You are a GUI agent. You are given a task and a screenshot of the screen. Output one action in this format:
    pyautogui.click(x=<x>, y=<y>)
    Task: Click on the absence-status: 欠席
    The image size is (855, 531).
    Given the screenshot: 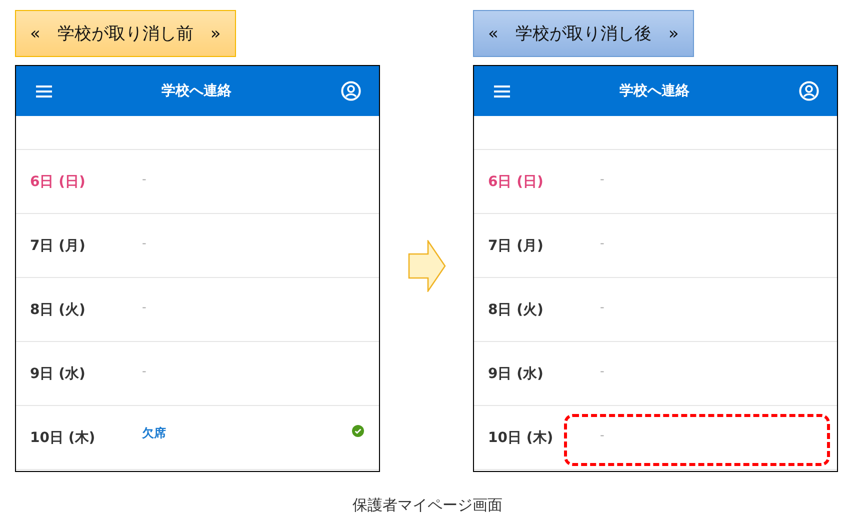 What is the action you would take?
    pyautogui.click(x=154, y=433)
    